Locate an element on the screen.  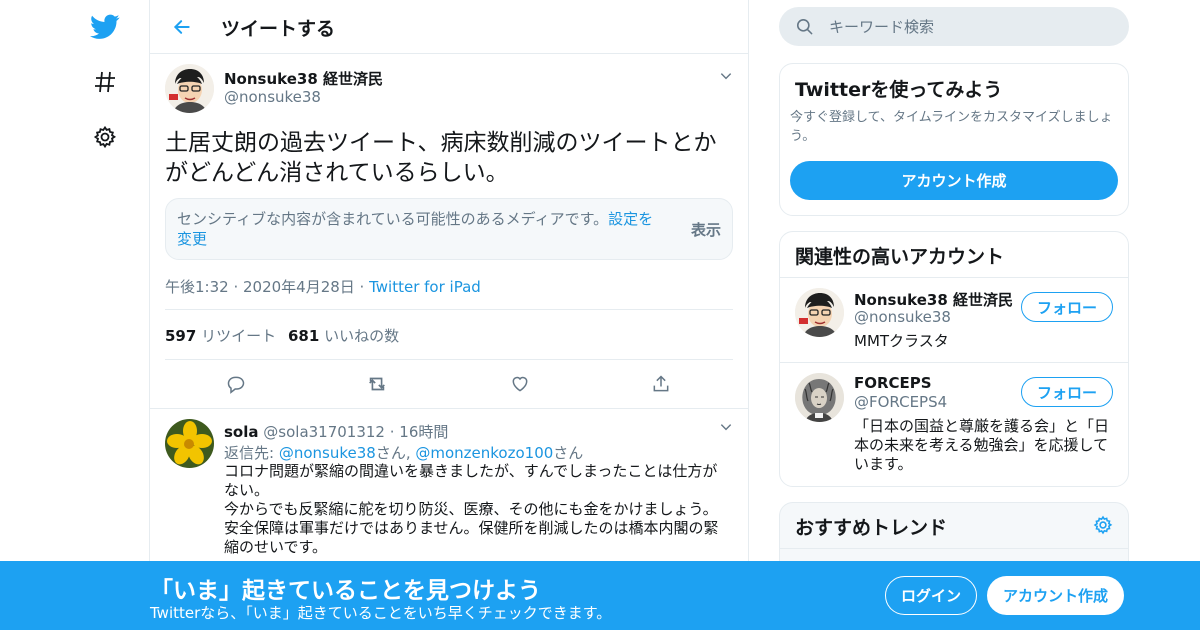
left-nav is located at coordinates (75, 315).